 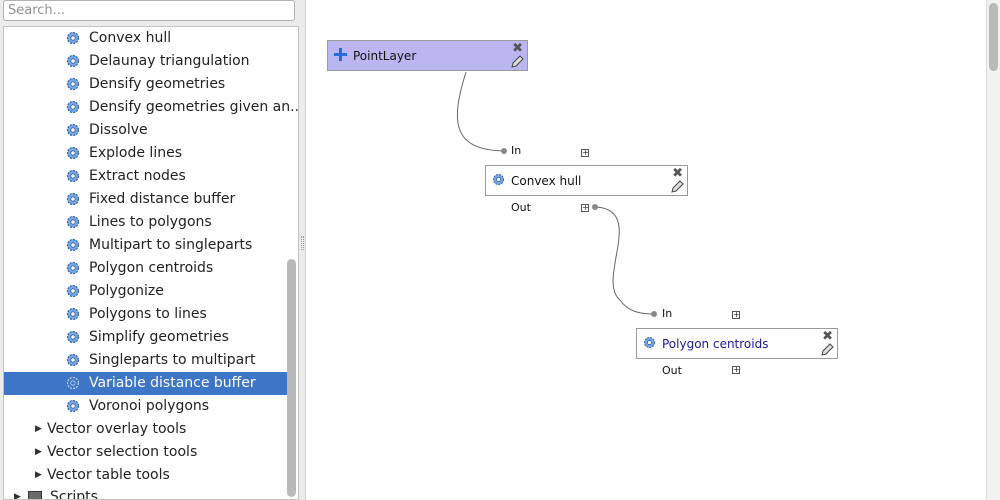 I want to click on tree-item-algorithm: Simplify geometries, so click(x=145, y=337).